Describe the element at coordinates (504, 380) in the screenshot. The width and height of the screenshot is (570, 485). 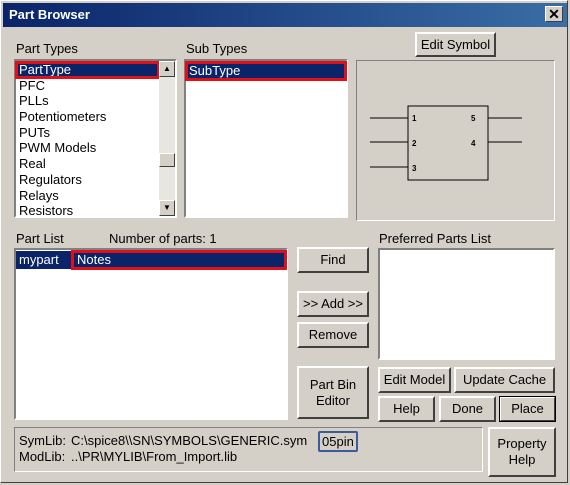
I see `update-cache-button: Update Cache` at that location.